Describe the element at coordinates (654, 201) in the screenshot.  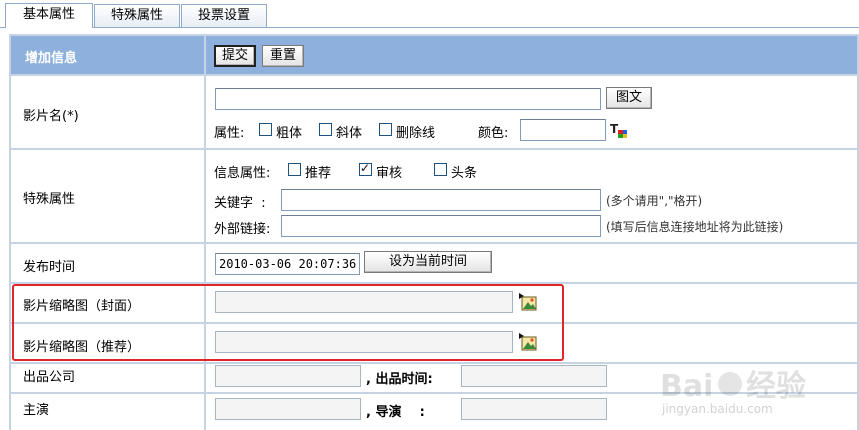
I see `keywords-hint: (多个请用","格开)` at that location.